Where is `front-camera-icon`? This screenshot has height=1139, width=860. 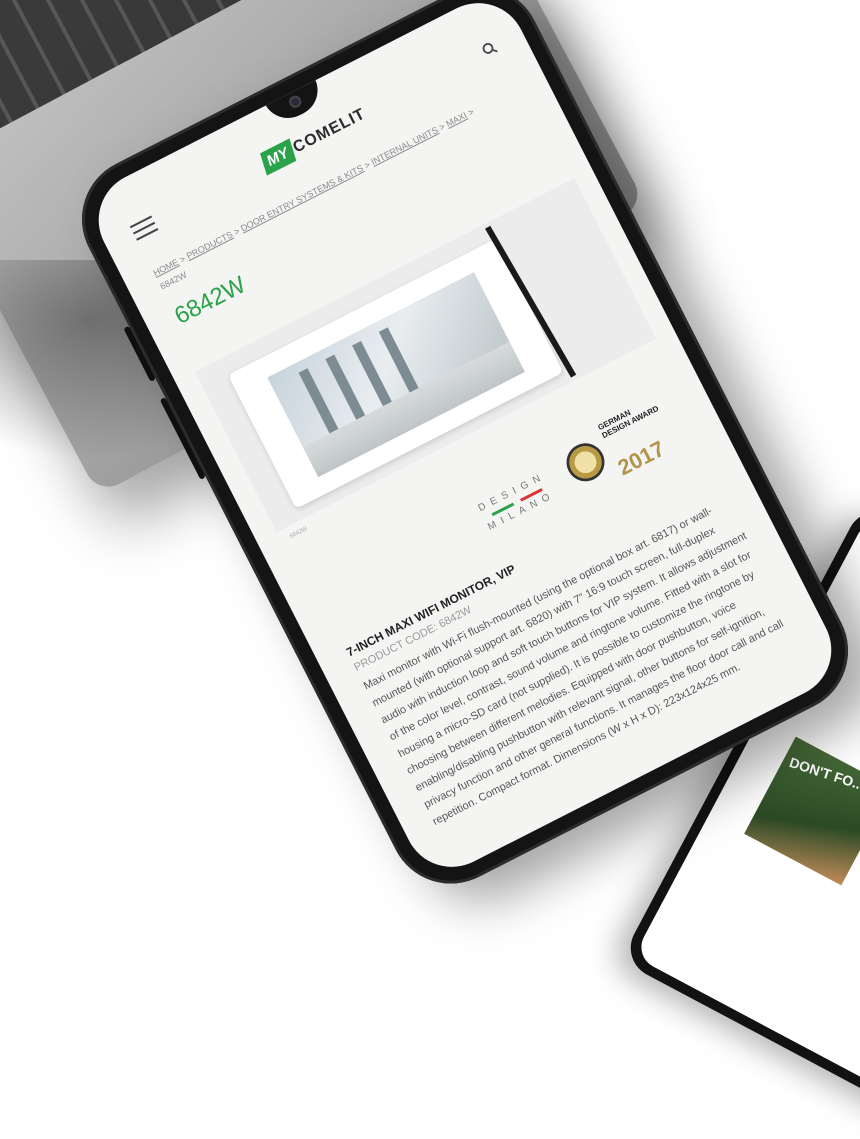
front-camera-icon is located at coordinates (295, 101).